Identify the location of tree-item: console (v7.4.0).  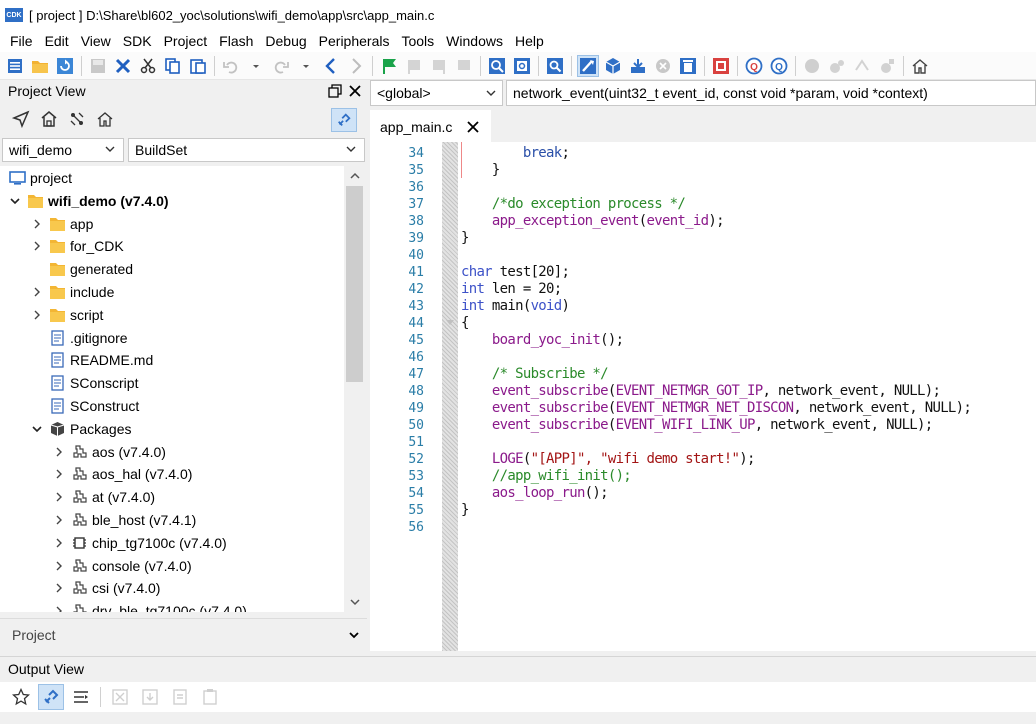
(172, 566).